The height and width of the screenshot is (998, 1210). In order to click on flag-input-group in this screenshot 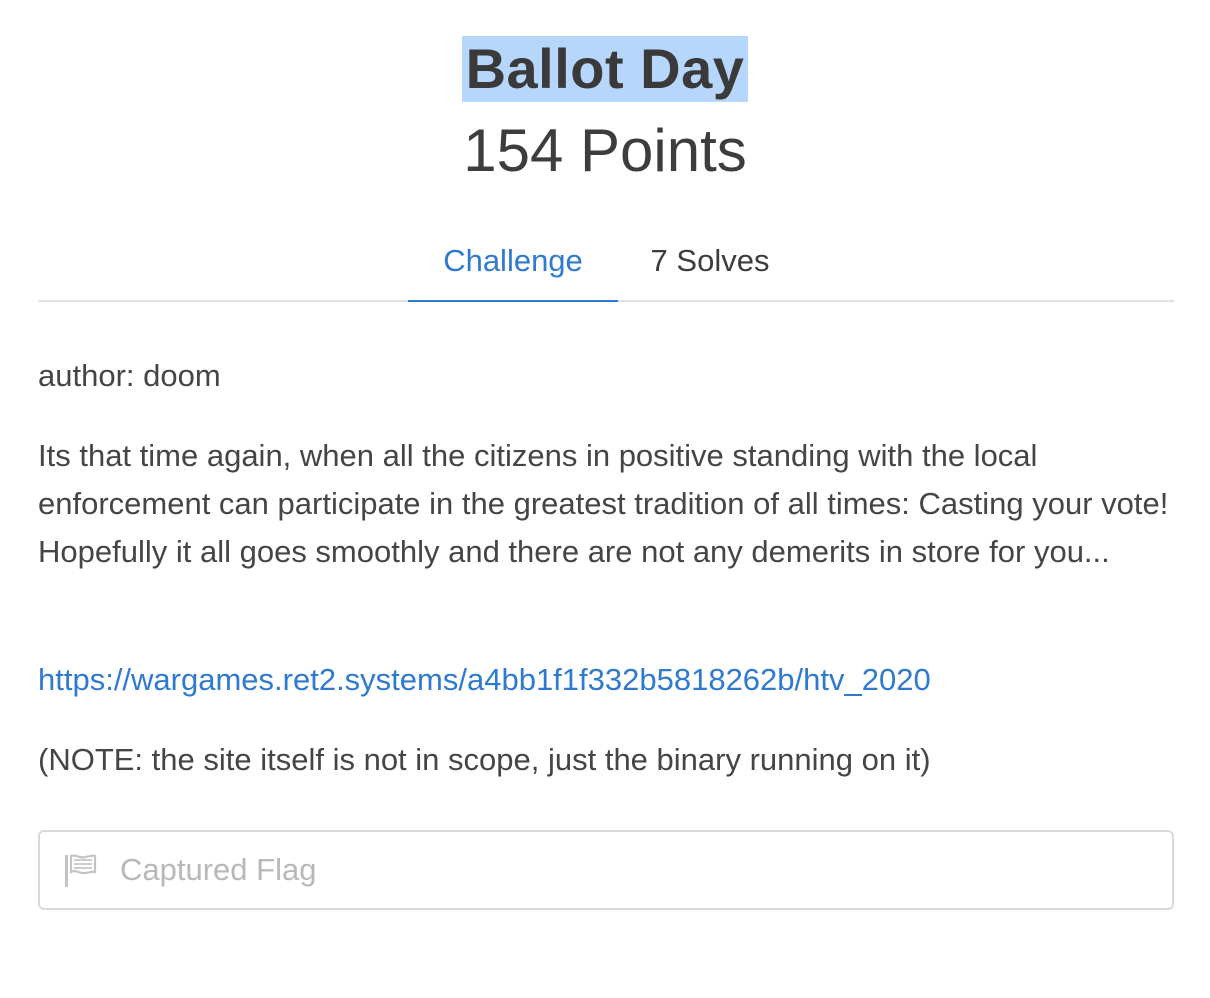, I will do `click(606, 870)`.